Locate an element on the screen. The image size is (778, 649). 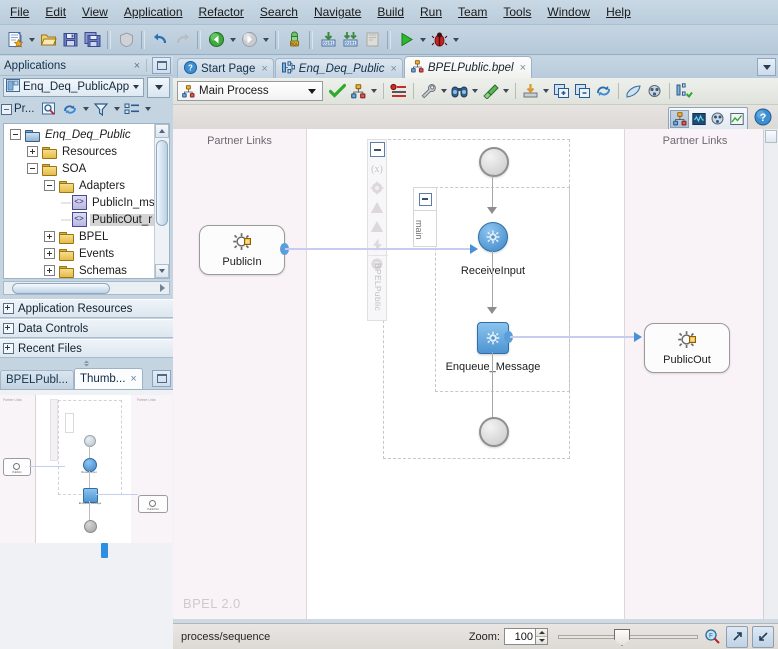
tree-node: Schemas is located at coordinates (80, 270).